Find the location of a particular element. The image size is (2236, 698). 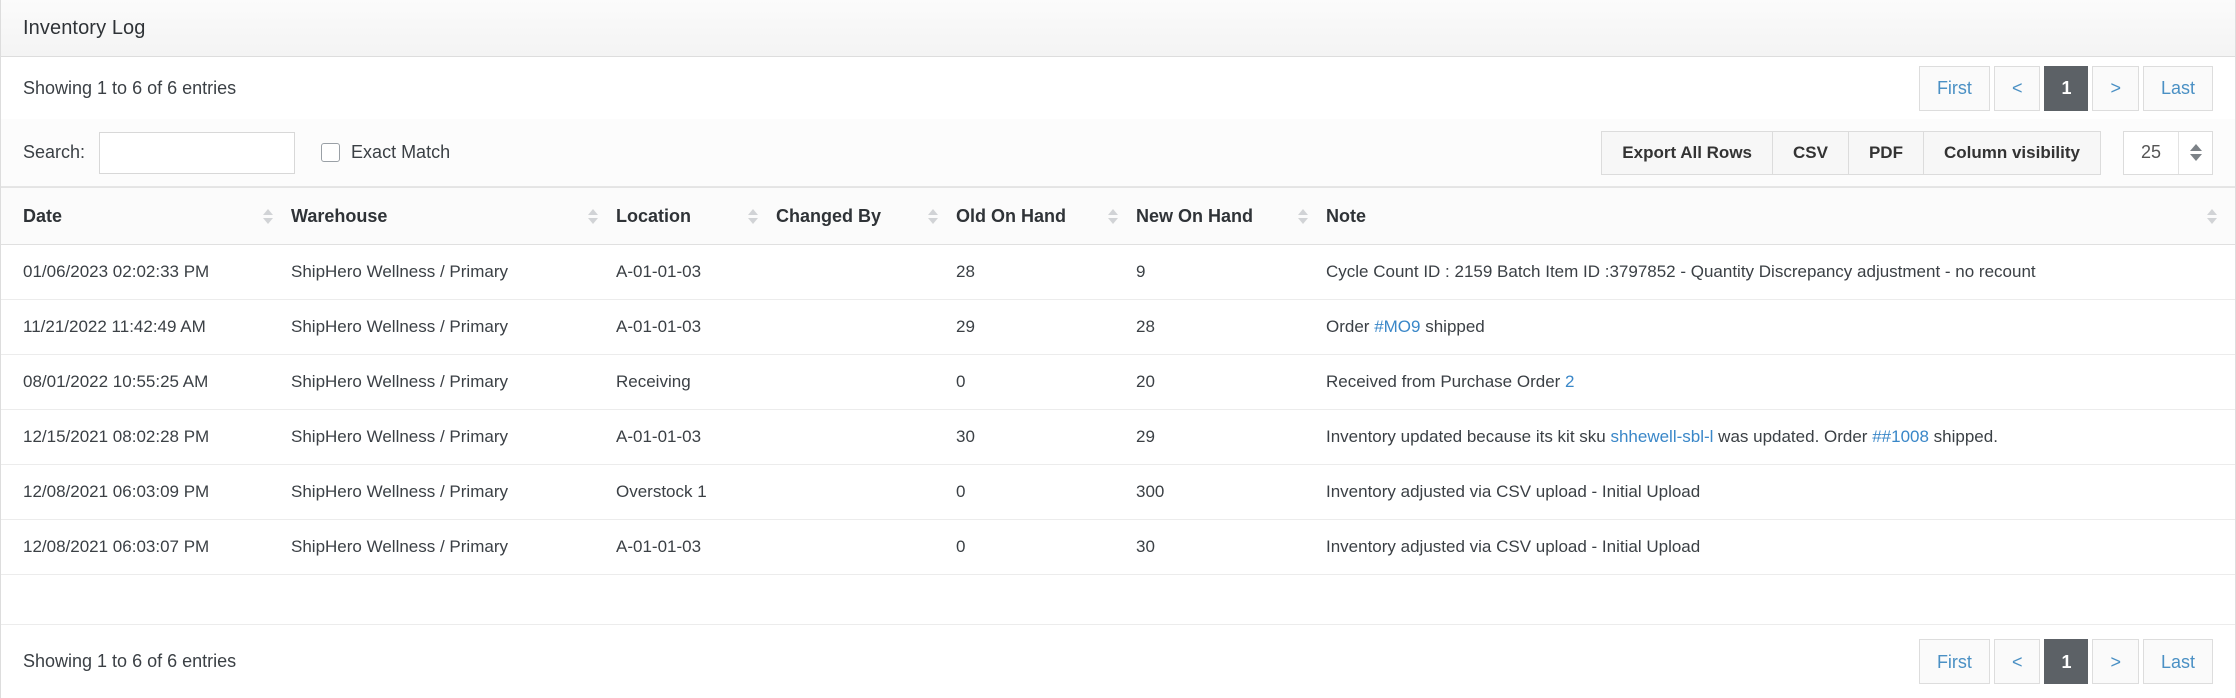

exact-match-group: Exact Match is located at coordinates (385, 152).